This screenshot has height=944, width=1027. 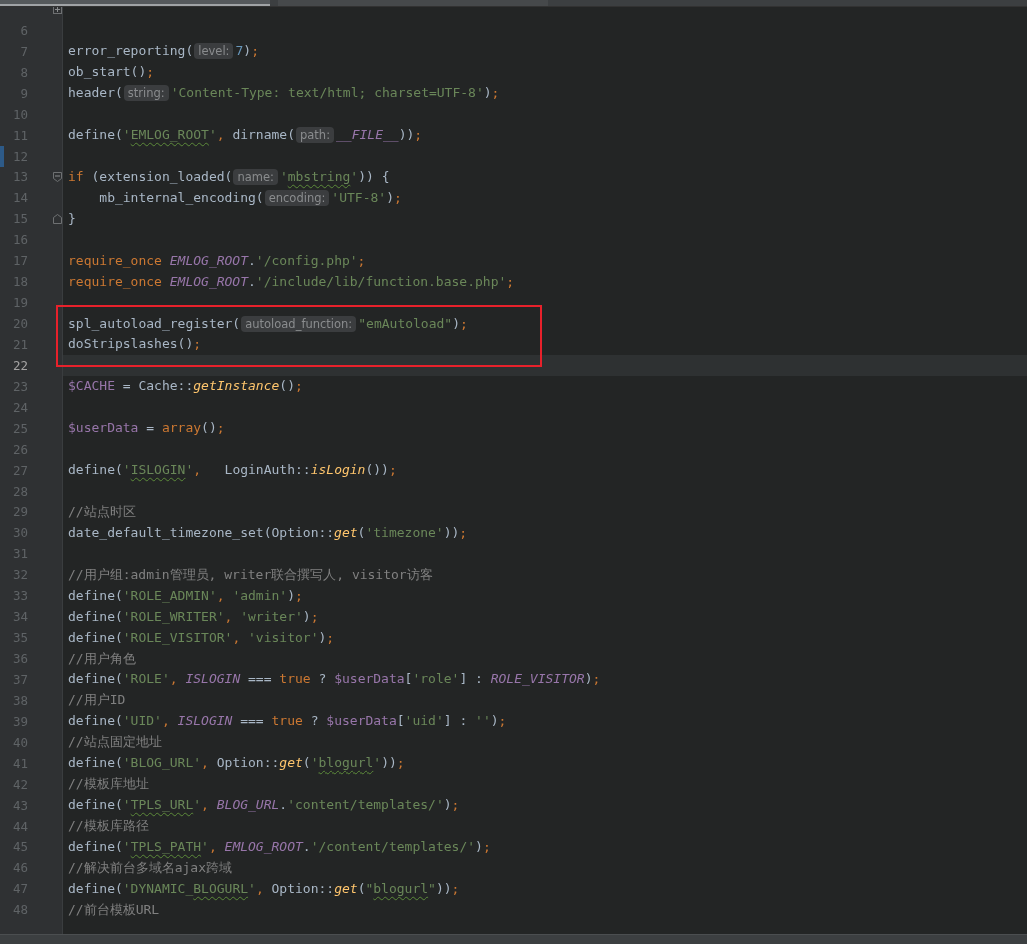 I want to click on code-comment: //前台模板URL, so click(x=113, y=909).